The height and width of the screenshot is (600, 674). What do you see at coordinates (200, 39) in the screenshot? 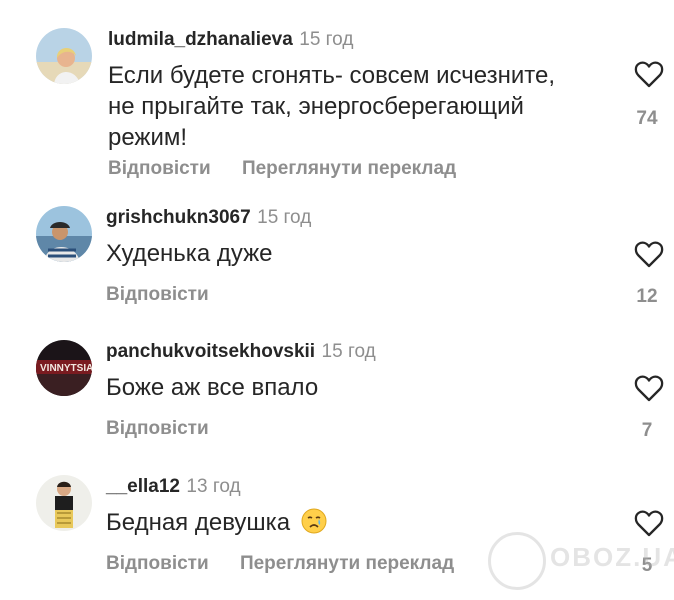
I see `username: ludmila_dzhanalieva` at bounding box center [200, 39].